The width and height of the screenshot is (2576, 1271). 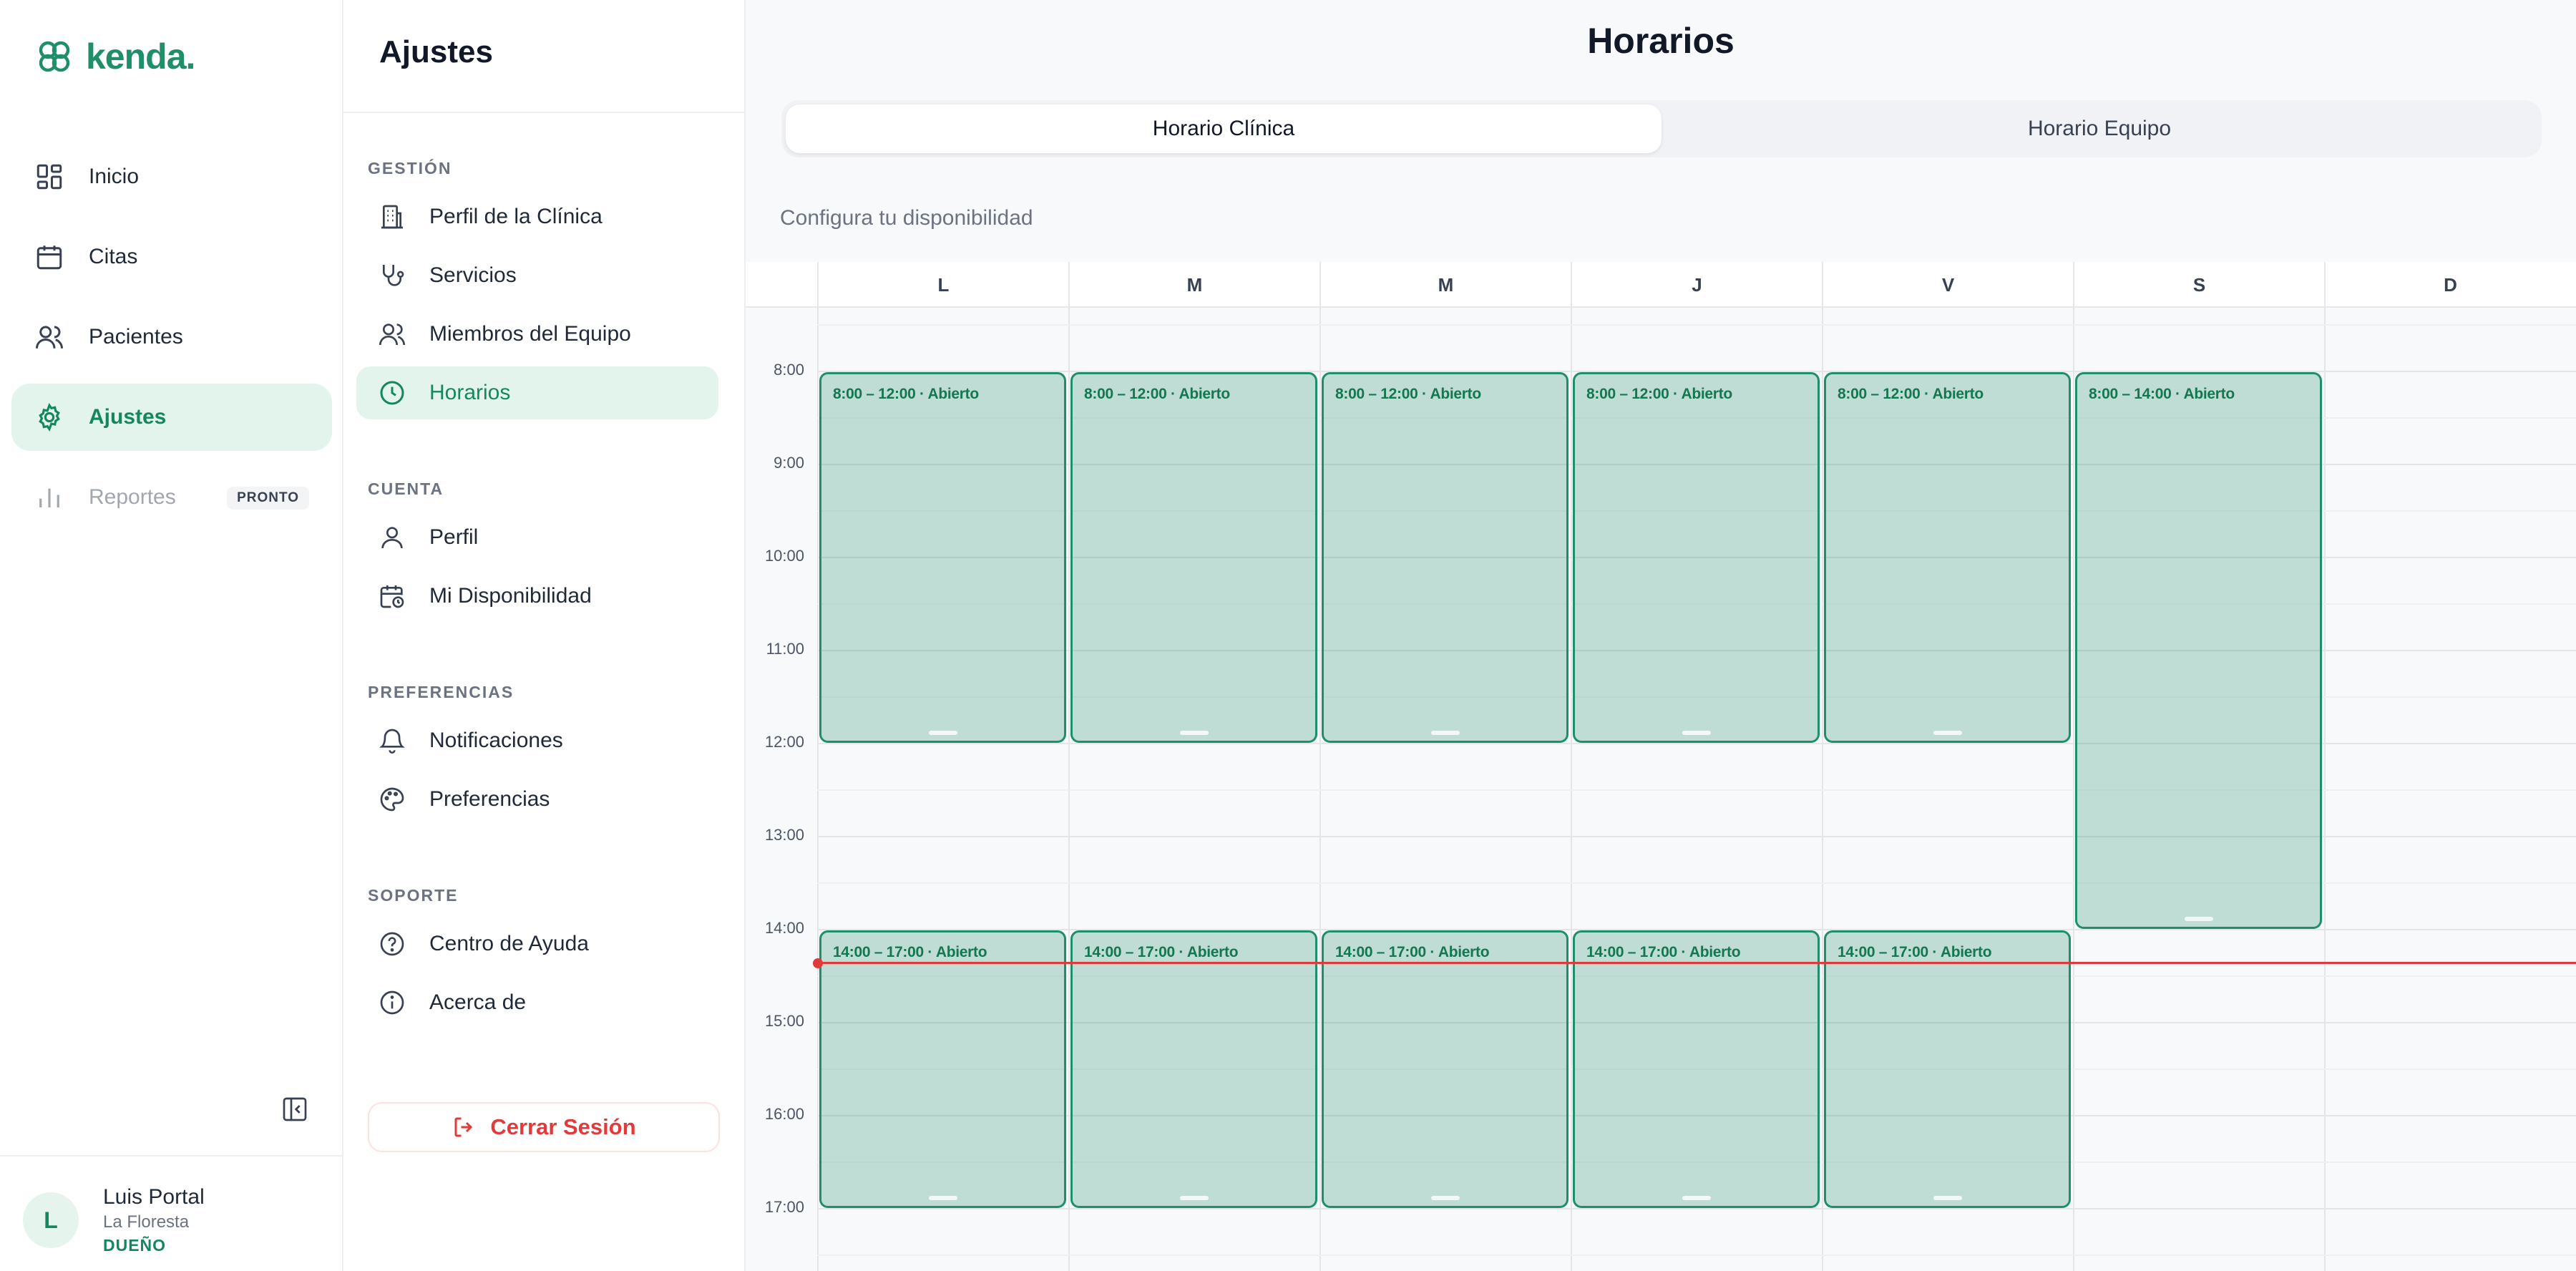 I want to click on user-card: L Luis Portal La Floresta DUEÑO, so click(x=114, y=1220).